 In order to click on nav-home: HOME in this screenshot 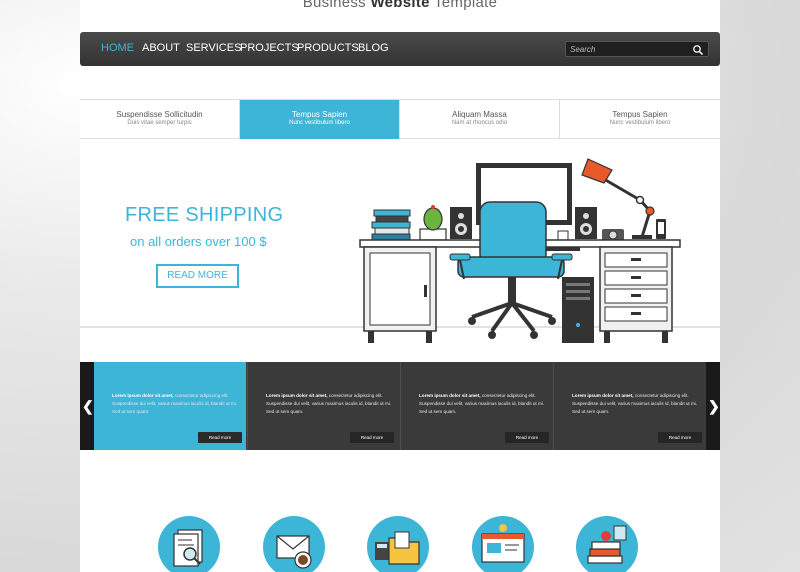, I will do `click(117, 48)`.